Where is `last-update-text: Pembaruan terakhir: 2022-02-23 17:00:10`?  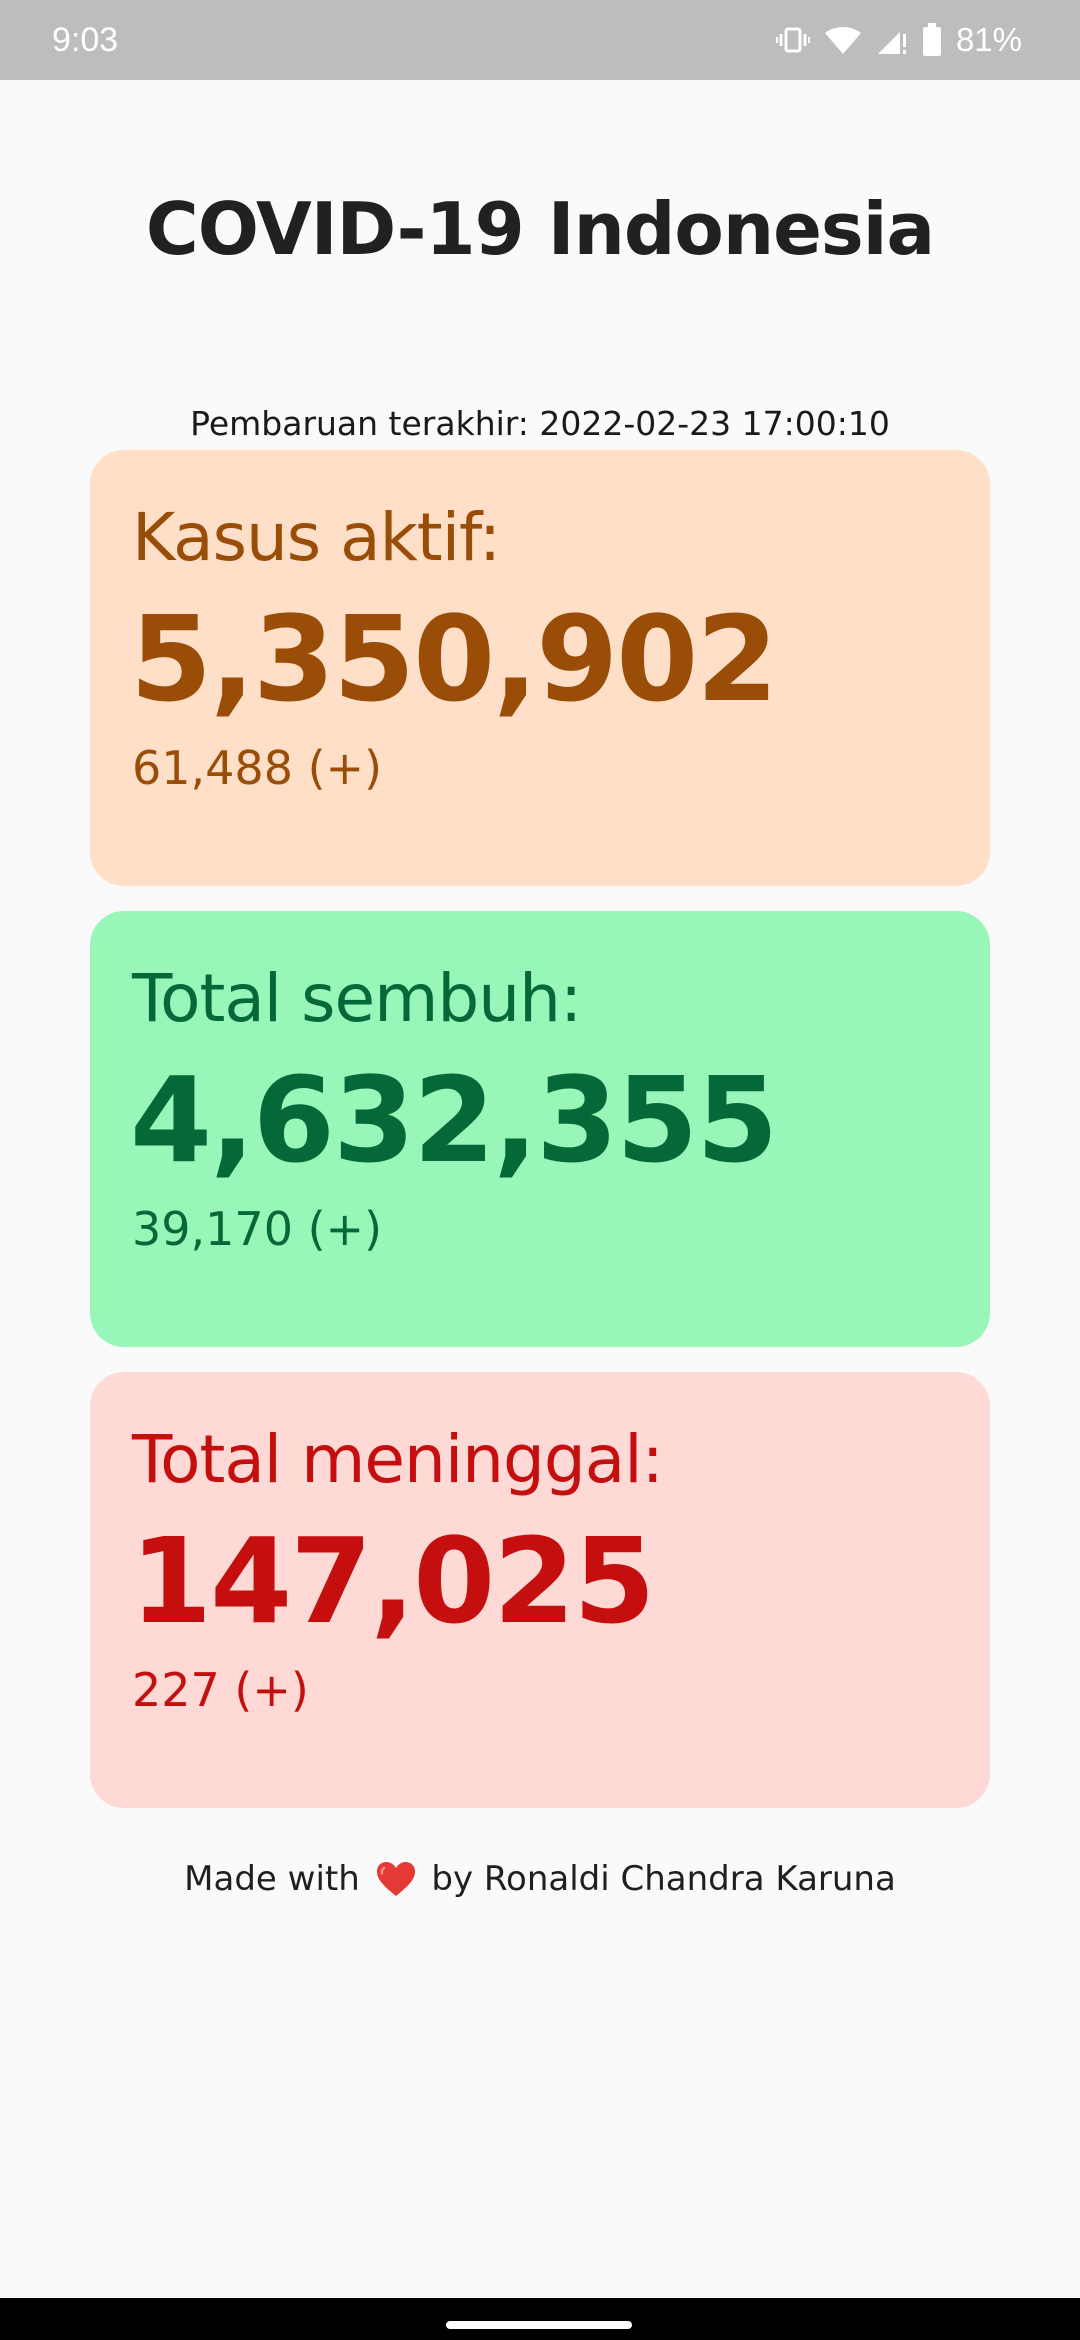
last-update-text: Pembaruan terakhir: 2022-02-23 17:00:10 is located at coordinates (540, 423).